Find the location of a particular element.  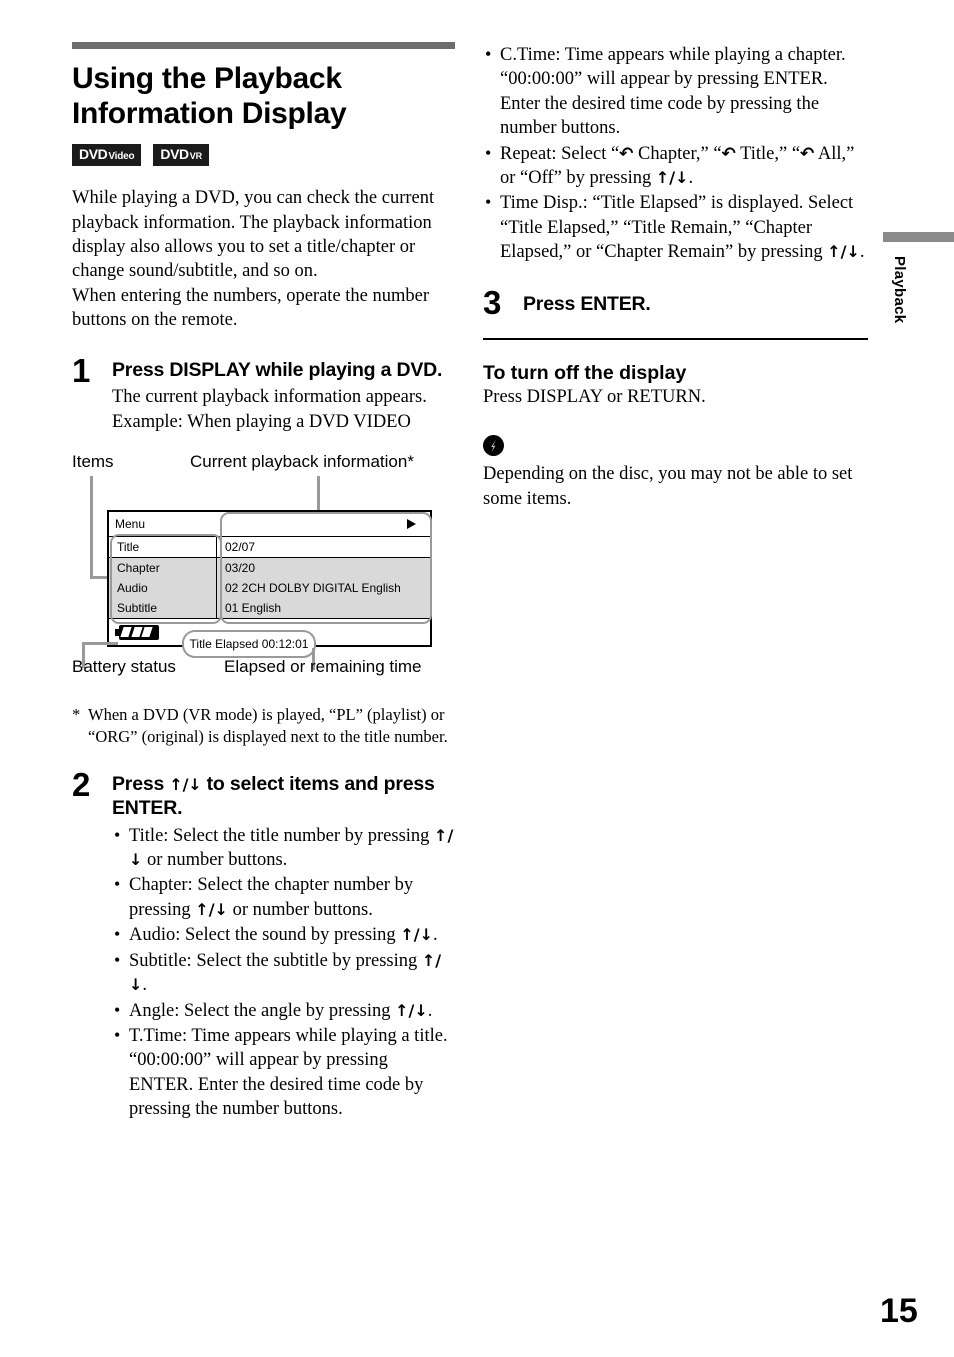

callout-time-bubble: Title Elapsed 00:12:01 is located at coordinates (249, 644).